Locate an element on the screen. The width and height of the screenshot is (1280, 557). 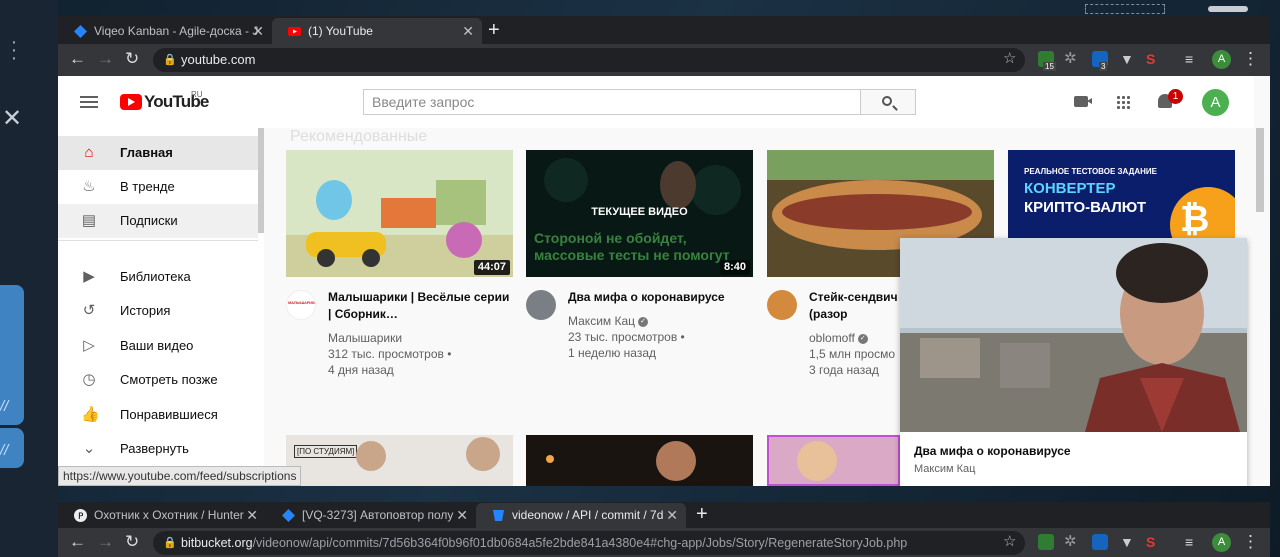
create-video-icon is located at coordinates (1083, 101).